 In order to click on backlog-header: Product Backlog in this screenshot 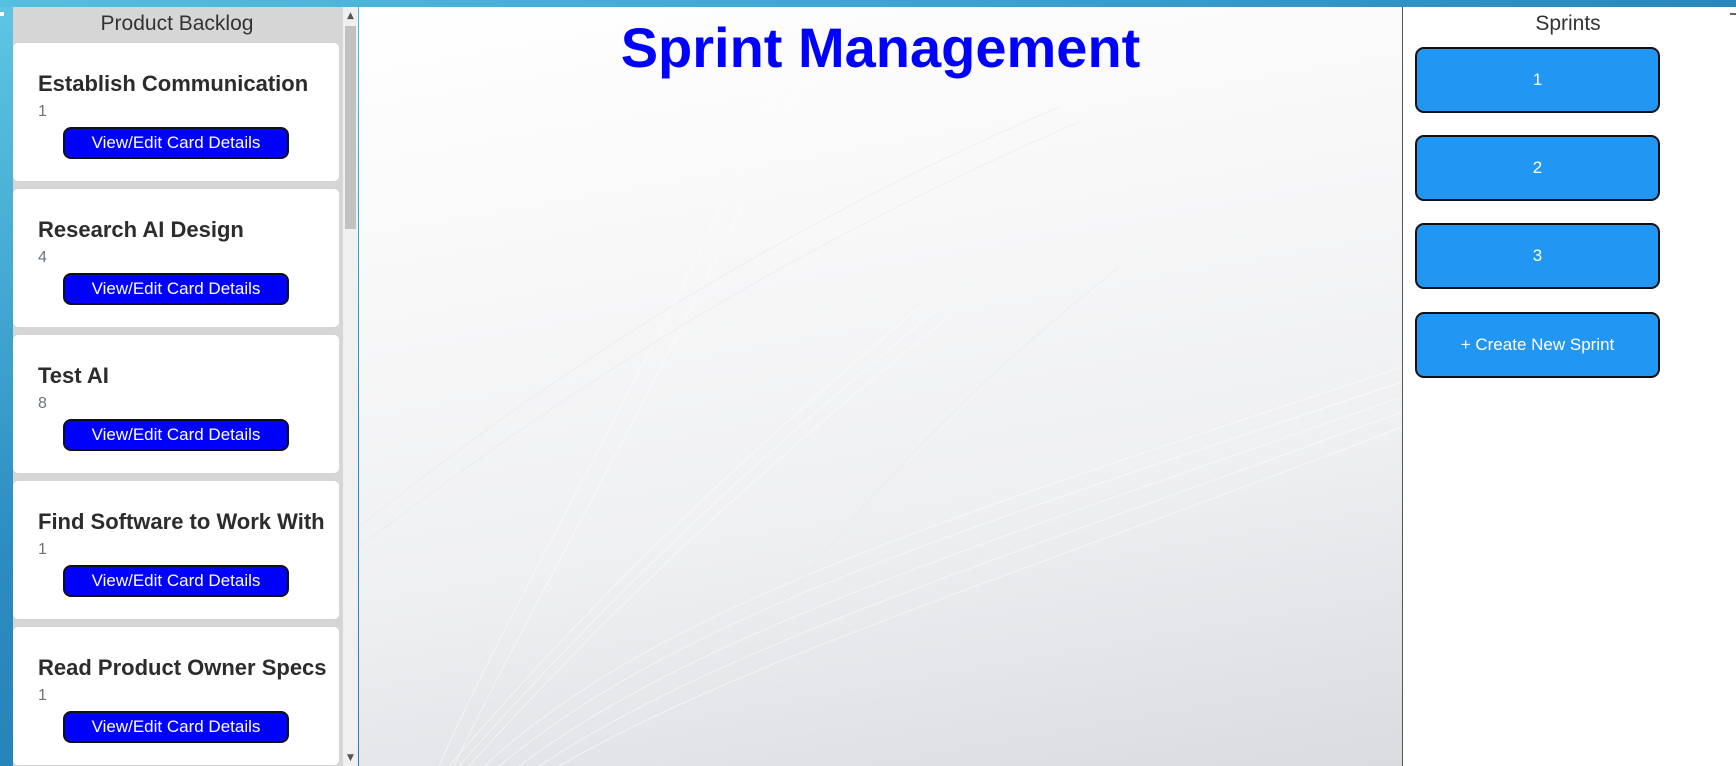, I will do `click(177, 24)`.